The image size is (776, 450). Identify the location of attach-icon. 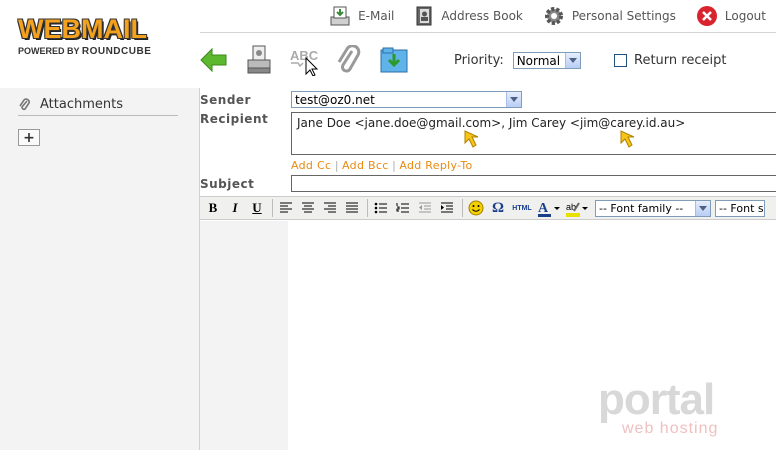
(349, 59).